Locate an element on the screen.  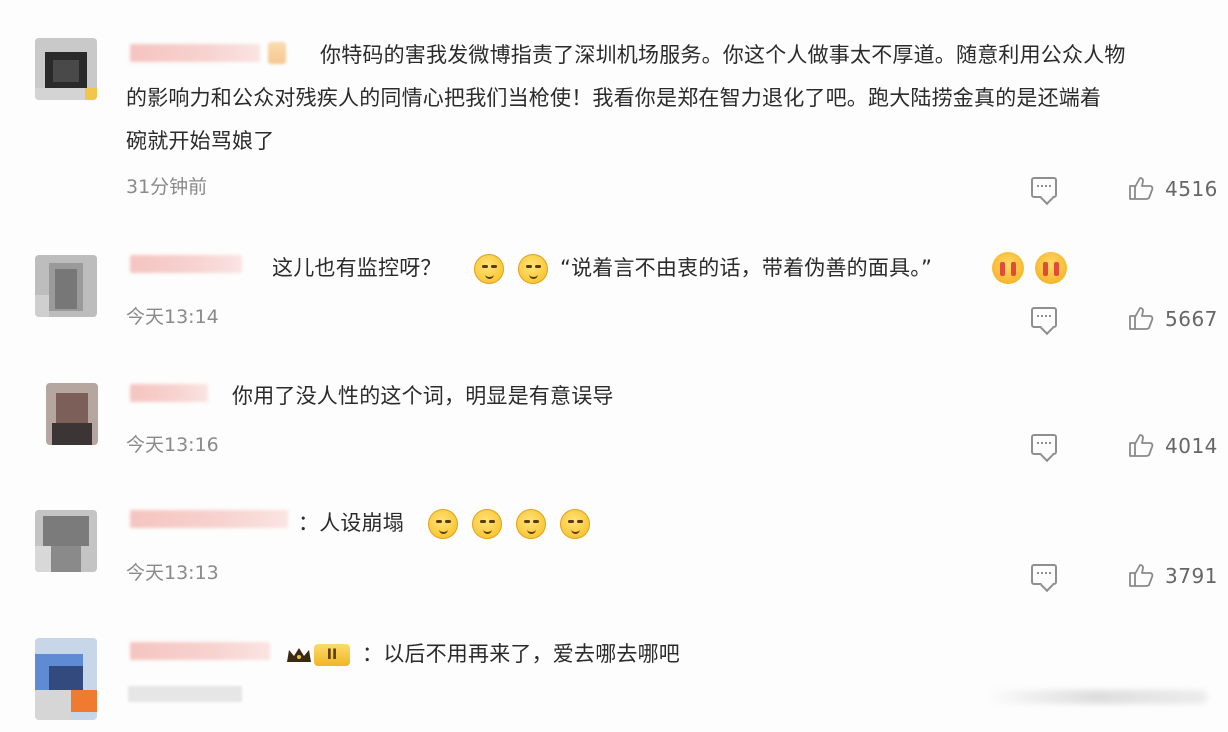
comment-text: ：以后不用再来了，爱去哪去哪吧 is located at coordinates (521, 654).